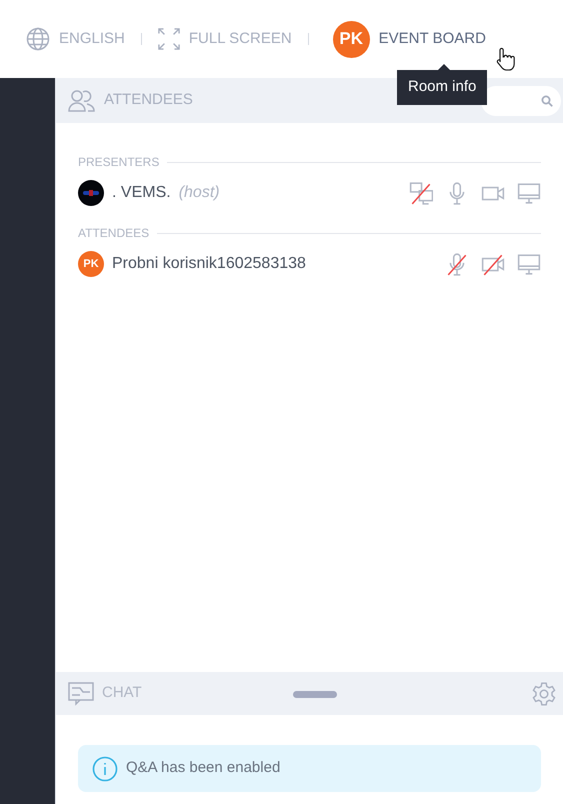  What do you see at coordinates (505, 60) in the screenshot?
I see `hand-cursor-icon` at bounding box center [505, 60].